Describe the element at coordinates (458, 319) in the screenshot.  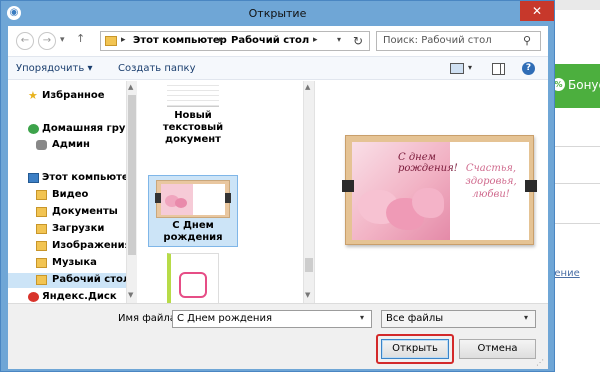
I see `filetype-select: Все файлы ▾` at that location.